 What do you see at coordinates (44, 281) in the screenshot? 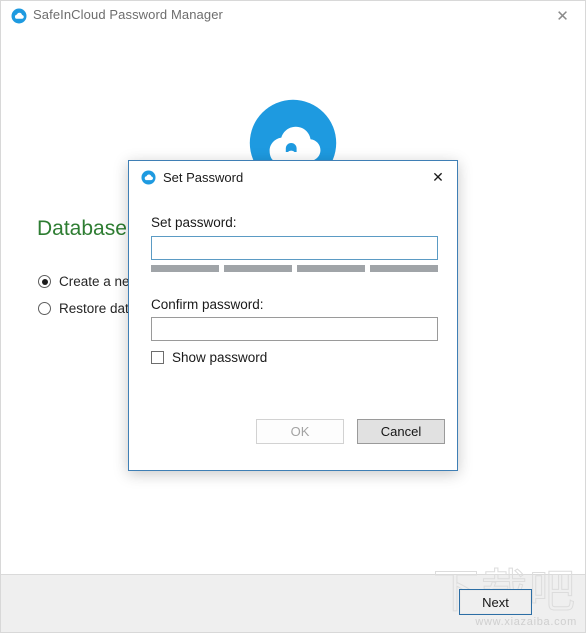
I see `radio-selected-icon` at bounding box center [44, 281].